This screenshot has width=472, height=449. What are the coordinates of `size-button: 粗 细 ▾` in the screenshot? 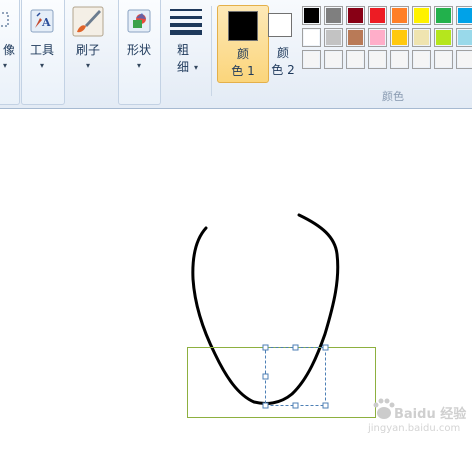 It's located at (186, 50).